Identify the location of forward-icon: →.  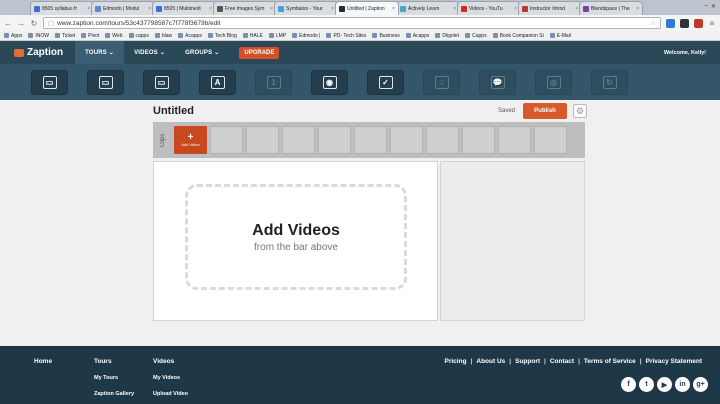
(21, 23).